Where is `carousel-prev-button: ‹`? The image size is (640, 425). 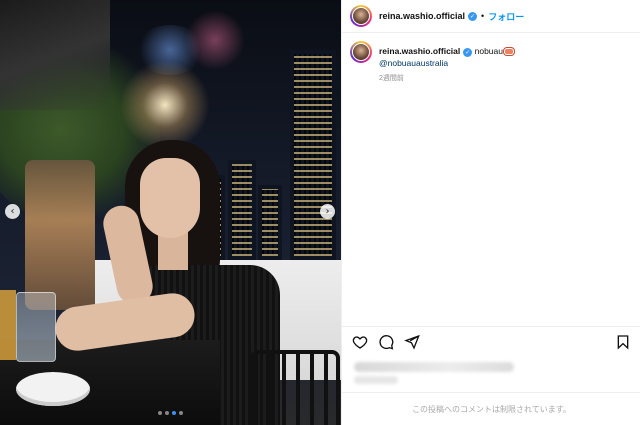
carousel-prev-button: ‹ is located at coordinates (12, 211).